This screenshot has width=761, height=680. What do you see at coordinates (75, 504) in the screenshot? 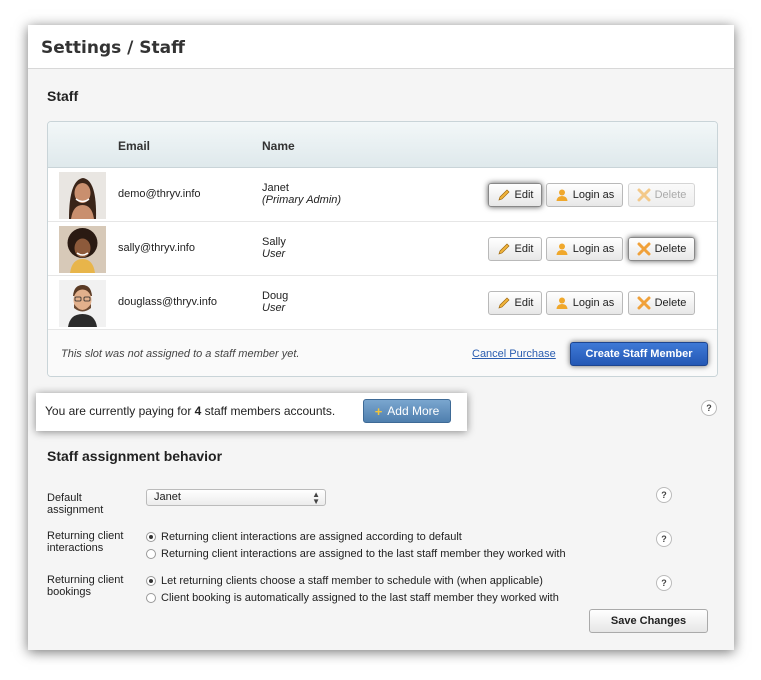
I see `default-assignment-label: Default assignment` at bounding box center [75, 504].